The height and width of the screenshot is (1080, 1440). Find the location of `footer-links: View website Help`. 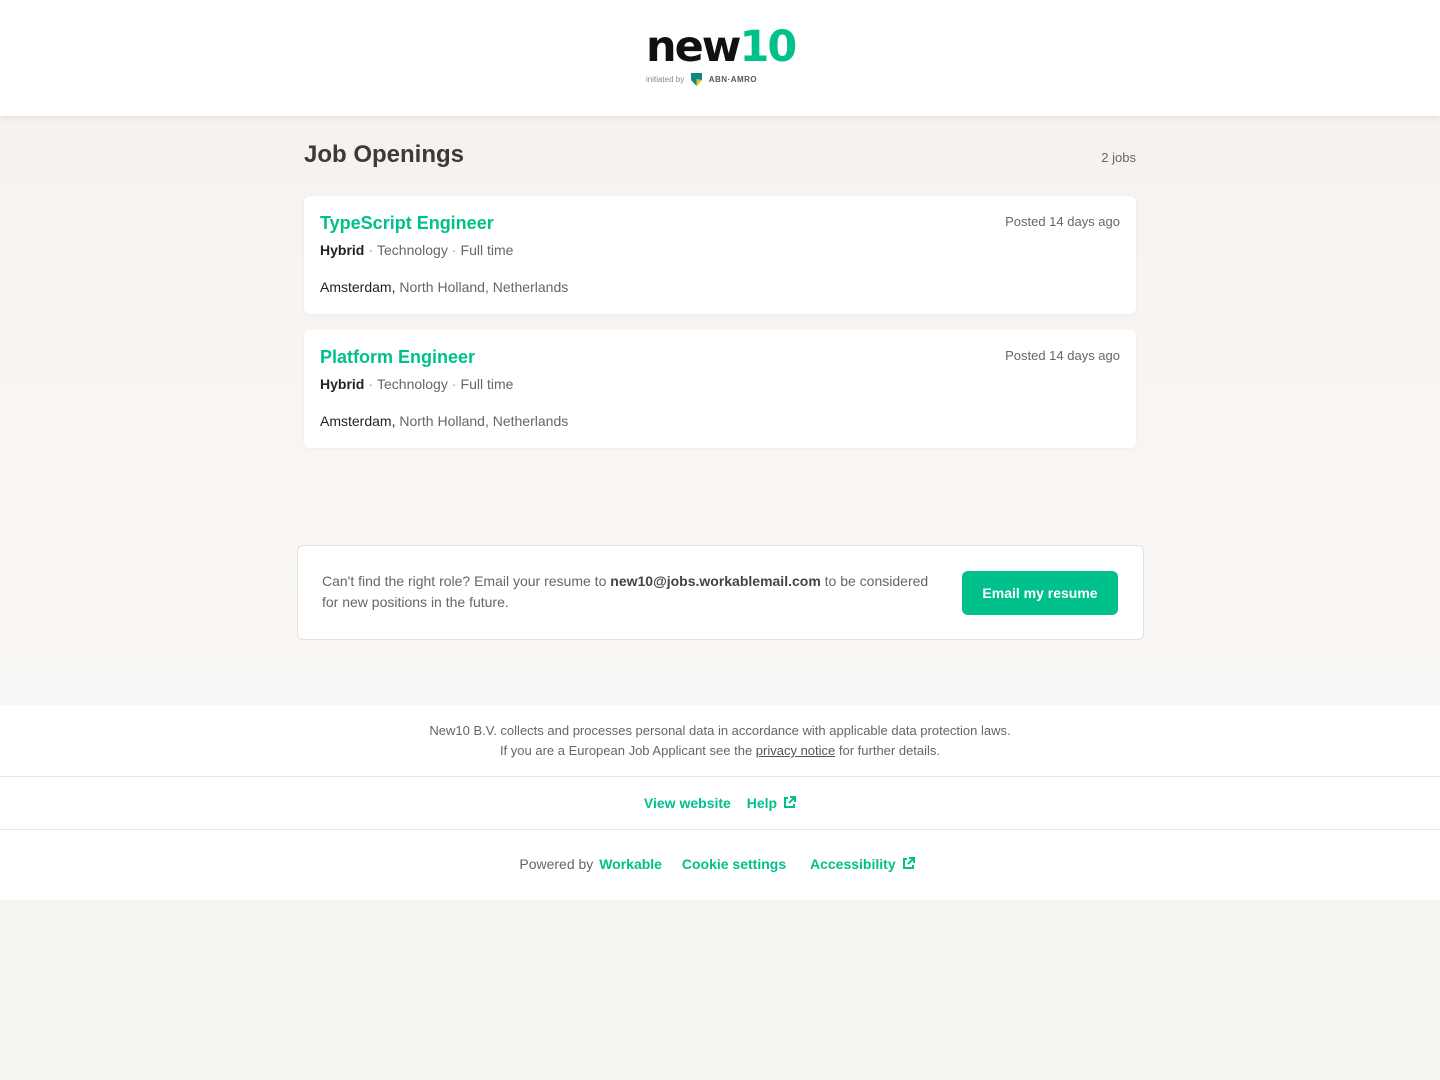

footer-links: View website Help is located at coordinates (720, 803).